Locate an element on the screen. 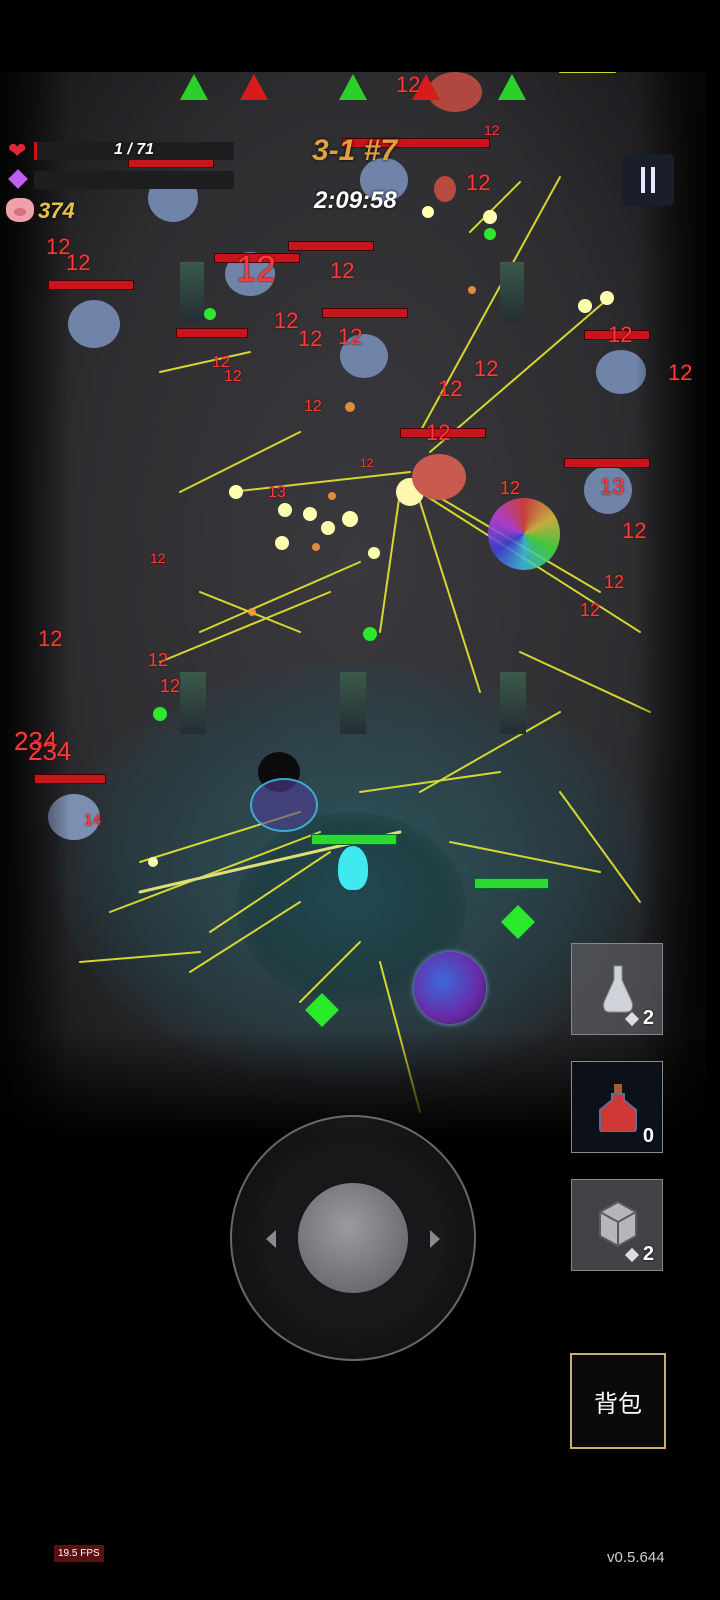  player-health-bar is located at coordinates (354, 839).